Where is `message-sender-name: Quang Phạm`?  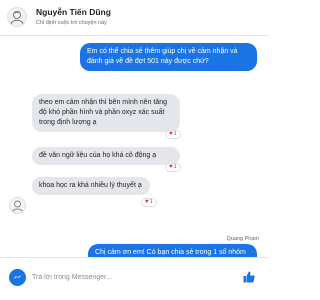 message-sender-name: Quang Phạm is located at coordinates (242, 239).